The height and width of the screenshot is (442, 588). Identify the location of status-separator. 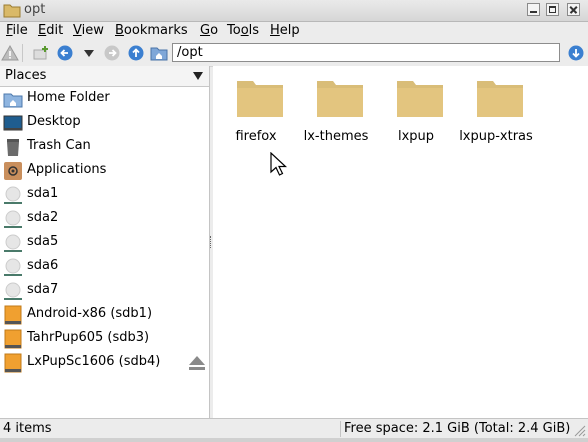
(340, 429).